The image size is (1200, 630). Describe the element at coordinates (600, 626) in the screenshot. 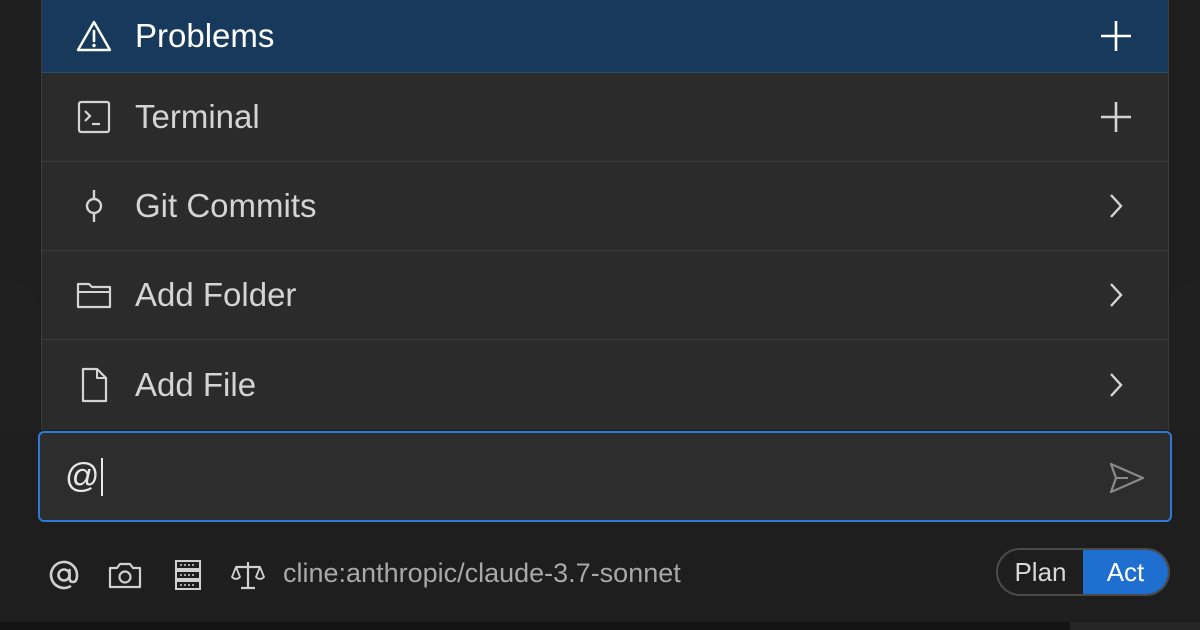

I see `bottom-edge` at that location.